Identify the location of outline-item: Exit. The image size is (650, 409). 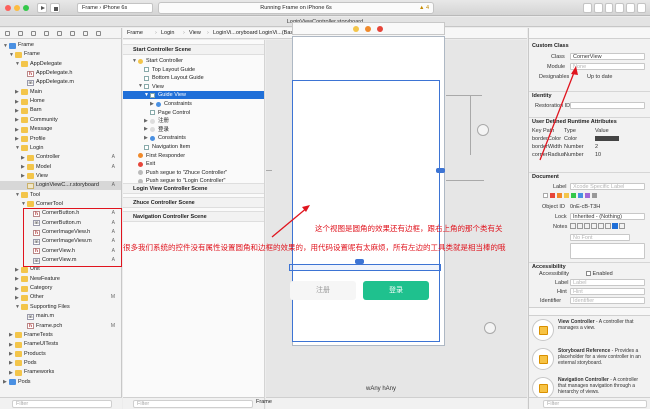
(193, 164).